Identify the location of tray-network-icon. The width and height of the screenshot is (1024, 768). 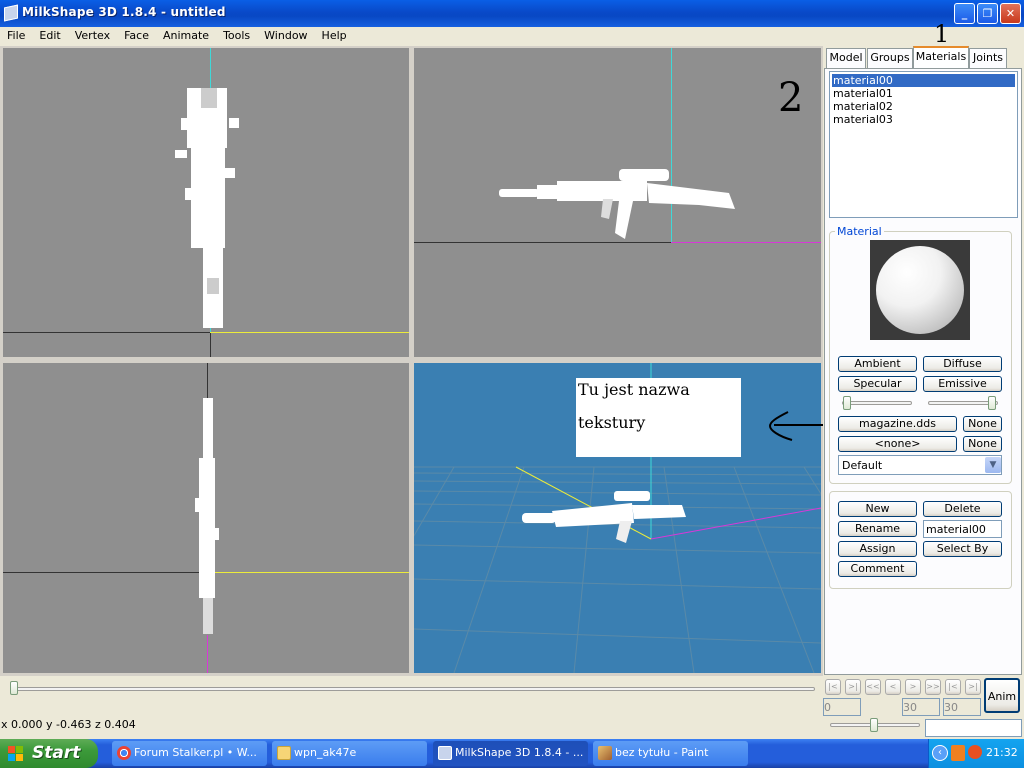
(975, 752).